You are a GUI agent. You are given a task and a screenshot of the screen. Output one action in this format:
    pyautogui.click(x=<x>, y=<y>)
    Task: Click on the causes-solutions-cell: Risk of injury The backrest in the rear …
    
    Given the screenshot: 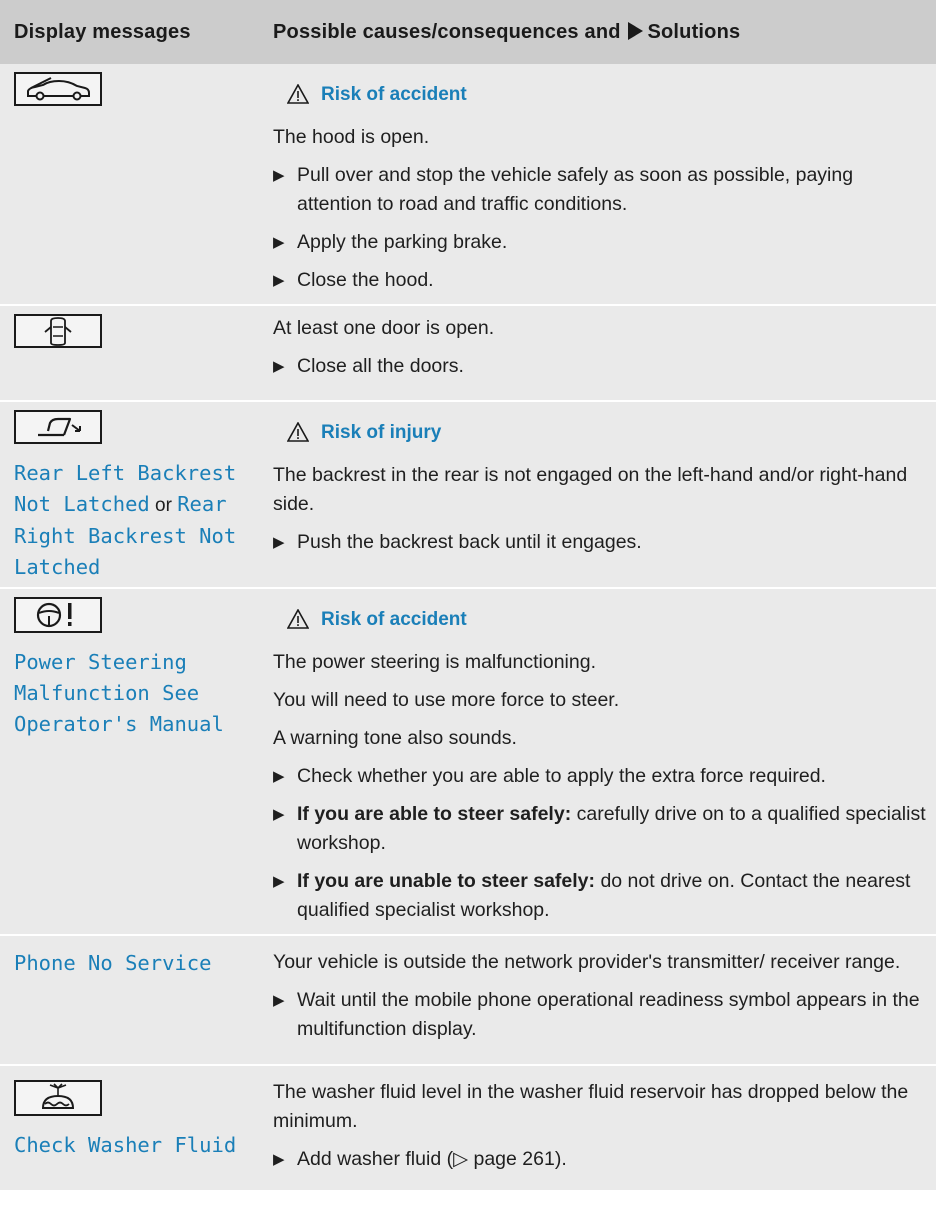 What is the action you would take?
    pyautogui.click(x=598, y=494)
    